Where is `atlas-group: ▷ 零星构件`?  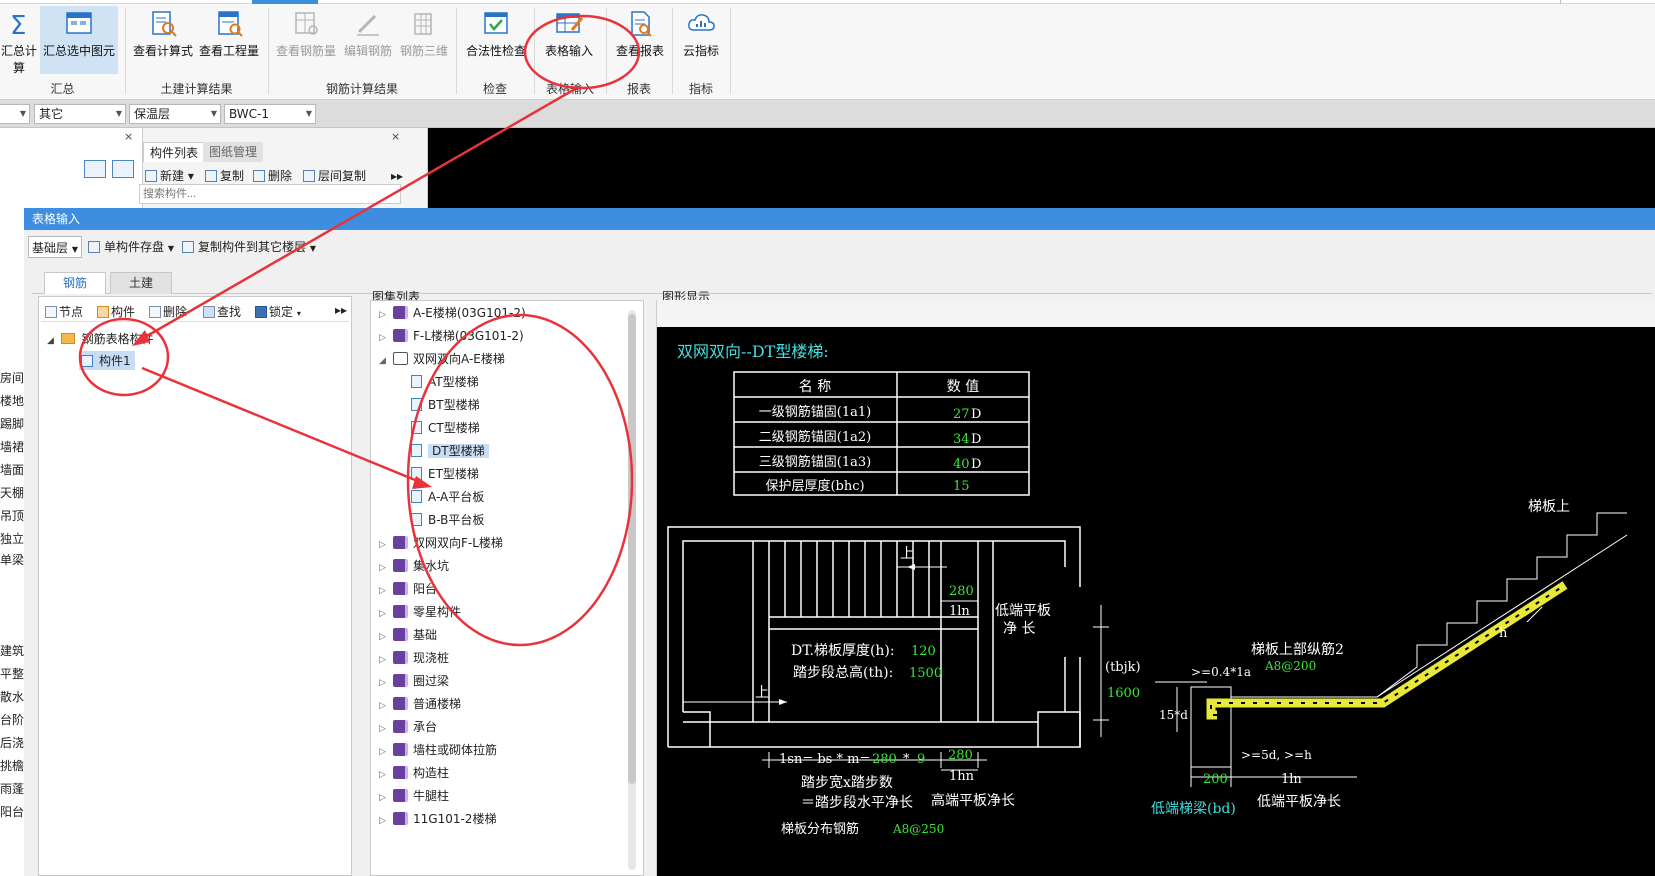 atlas-group: ▷ 零星构件 is located at coordinates (420, 612).